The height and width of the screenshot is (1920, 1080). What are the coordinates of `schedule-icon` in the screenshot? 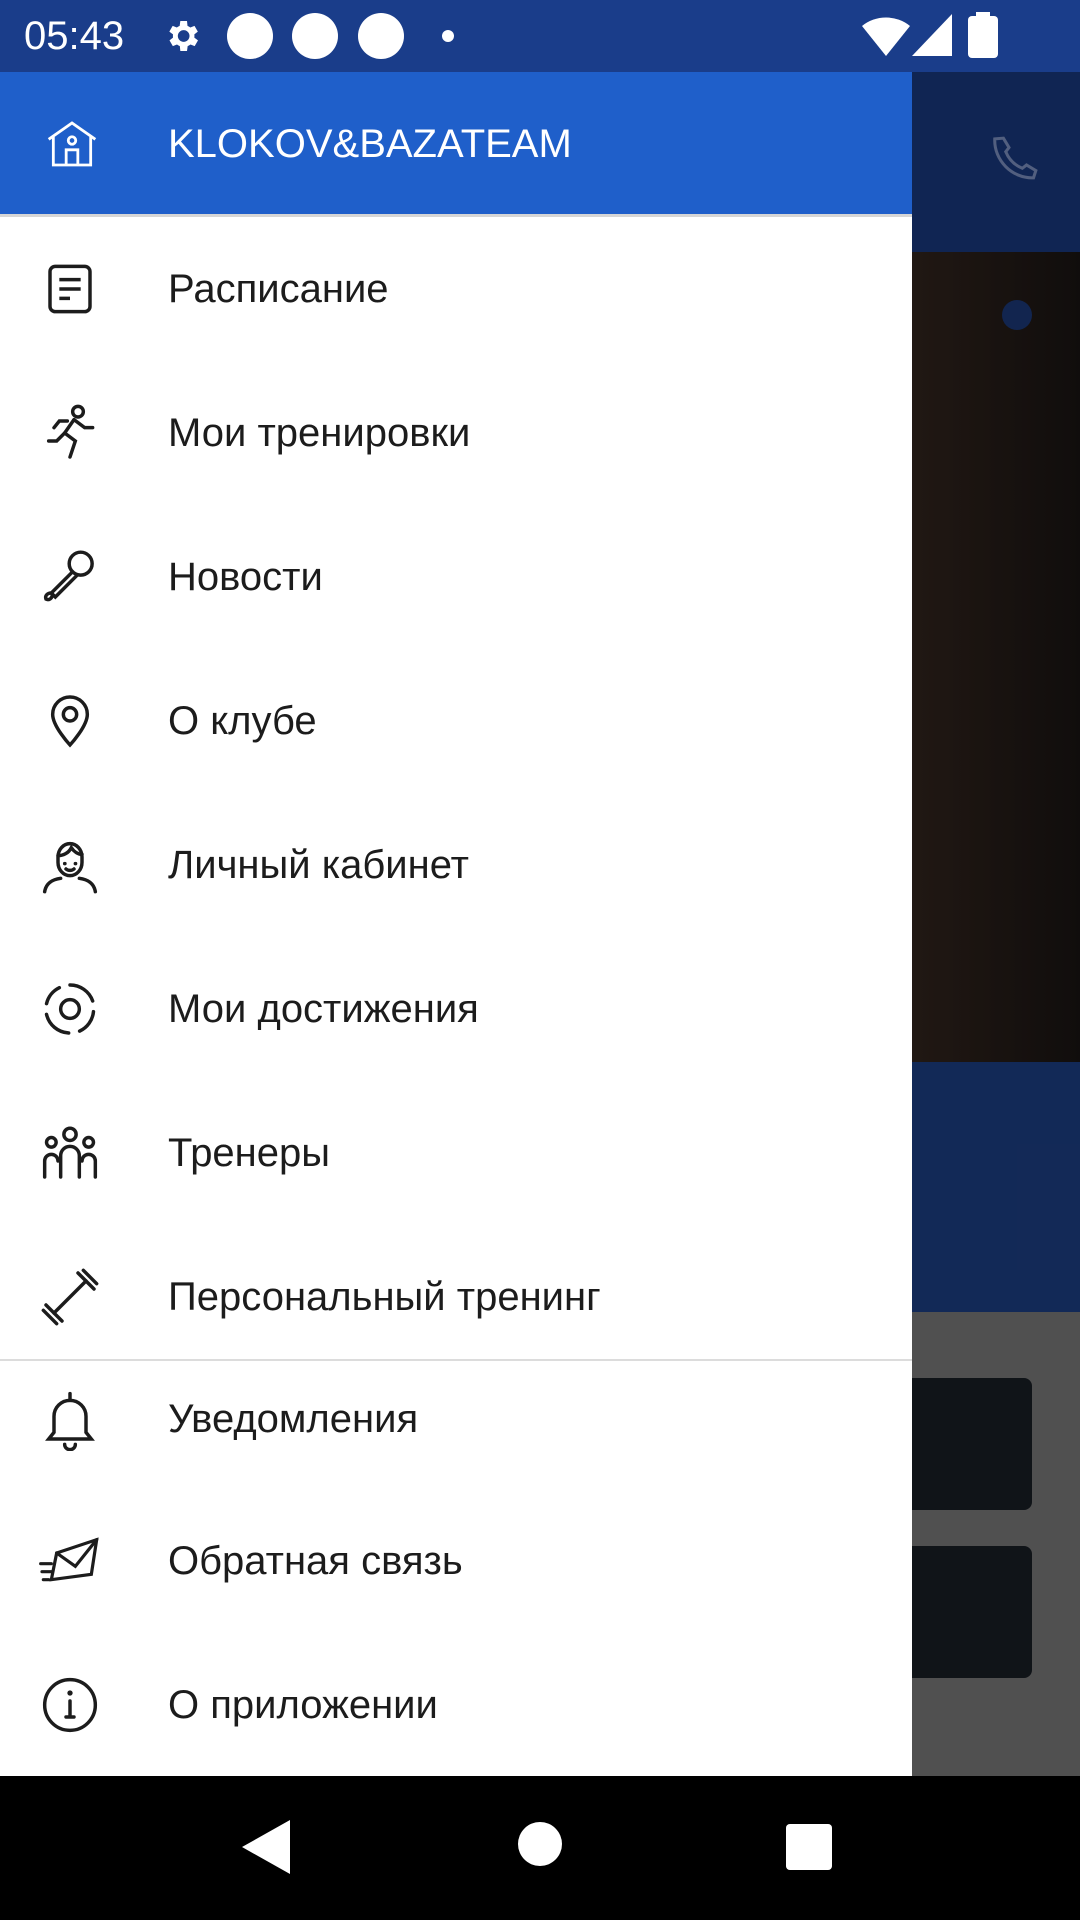 It's located at (70, 289).